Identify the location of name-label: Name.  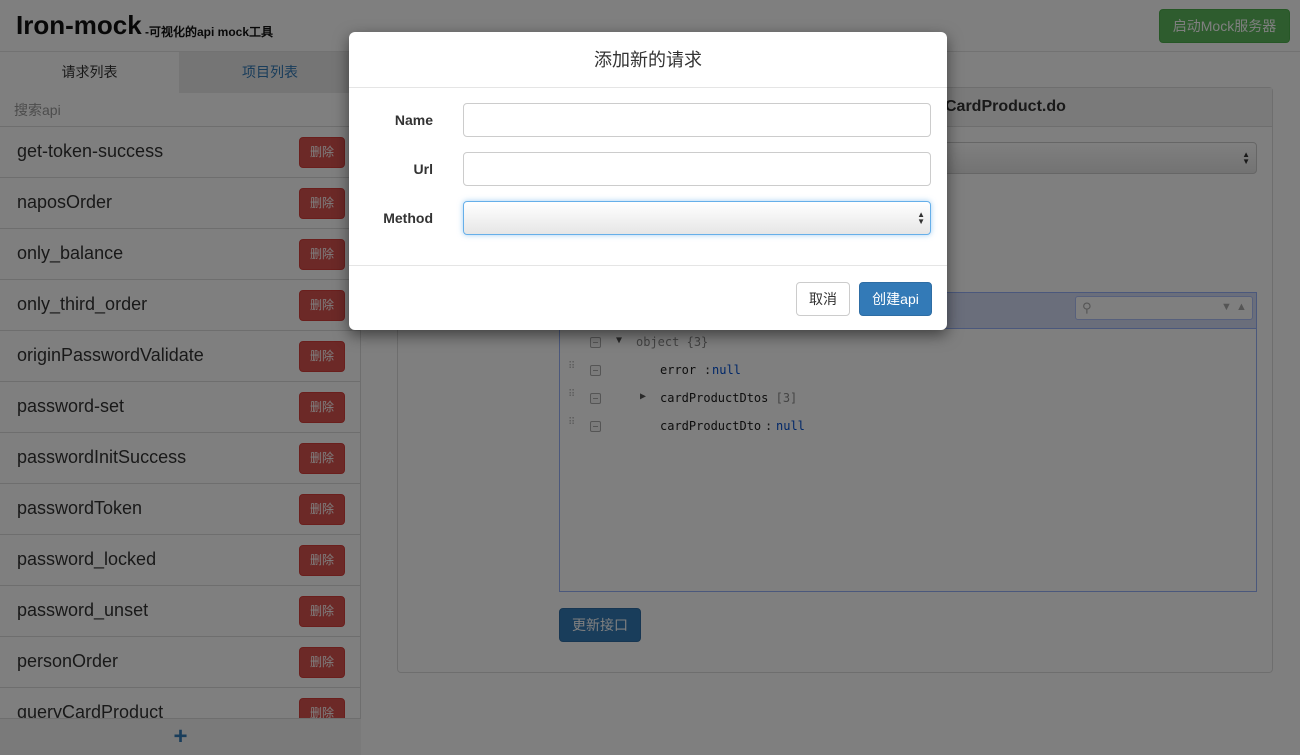
(413, 120).